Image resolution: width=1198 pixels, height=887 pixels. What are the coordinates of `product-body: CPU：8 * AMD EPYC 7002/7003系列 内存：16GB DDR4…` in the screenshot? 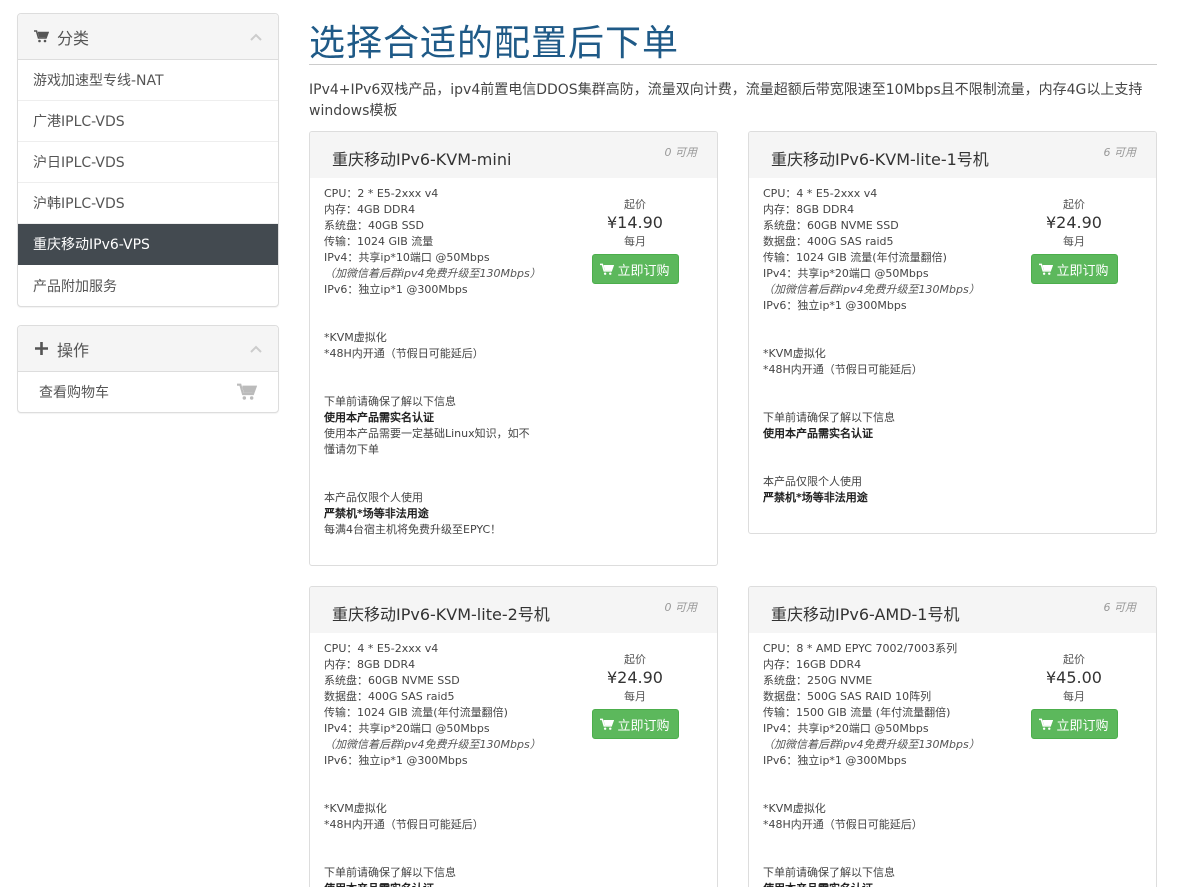 It's located at (952, 760).